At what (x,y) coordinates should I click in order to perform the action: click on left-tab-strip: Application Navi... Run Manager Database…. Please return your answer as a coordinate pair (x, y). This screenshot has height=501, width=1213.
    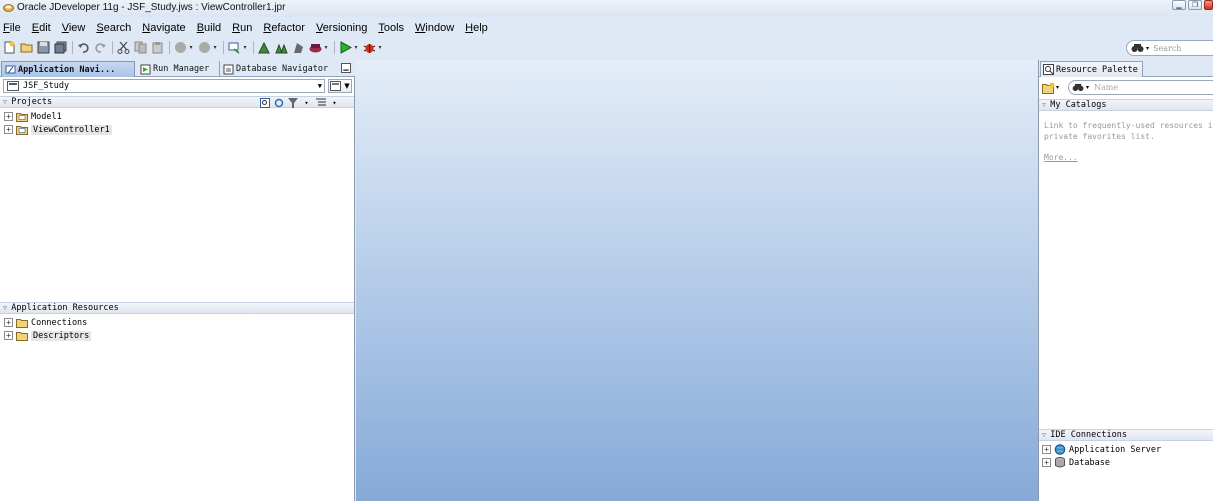
    Looking at the image, I should click on (177, 68).